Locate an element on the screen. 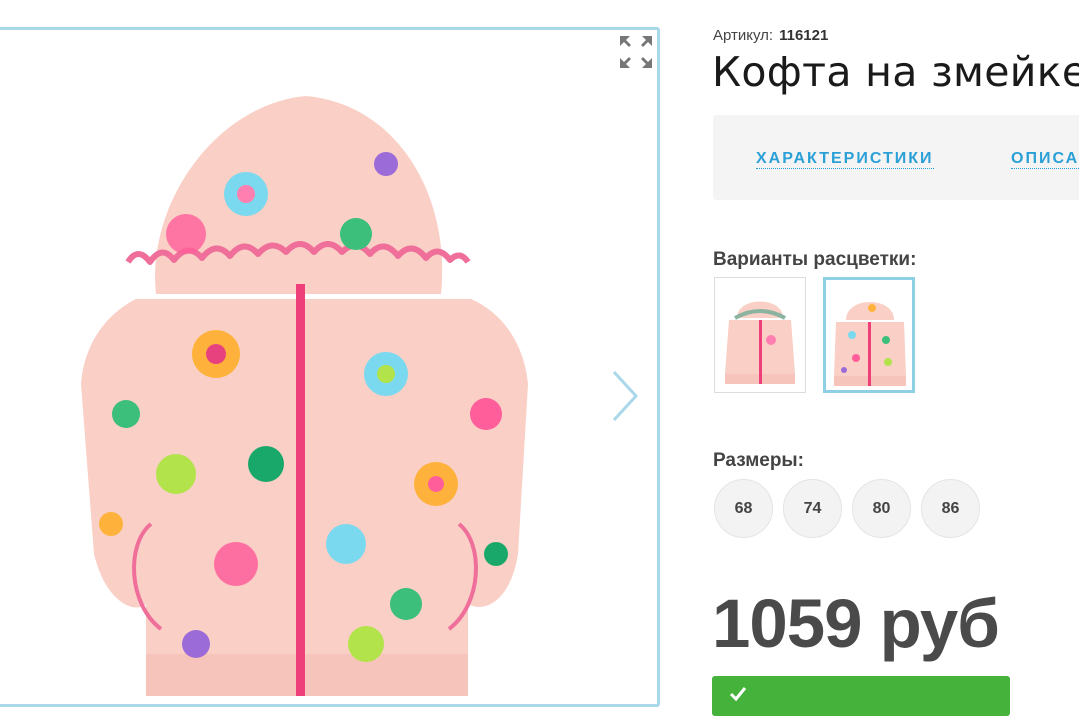  color-swatch is located at coordinates (760, 335).